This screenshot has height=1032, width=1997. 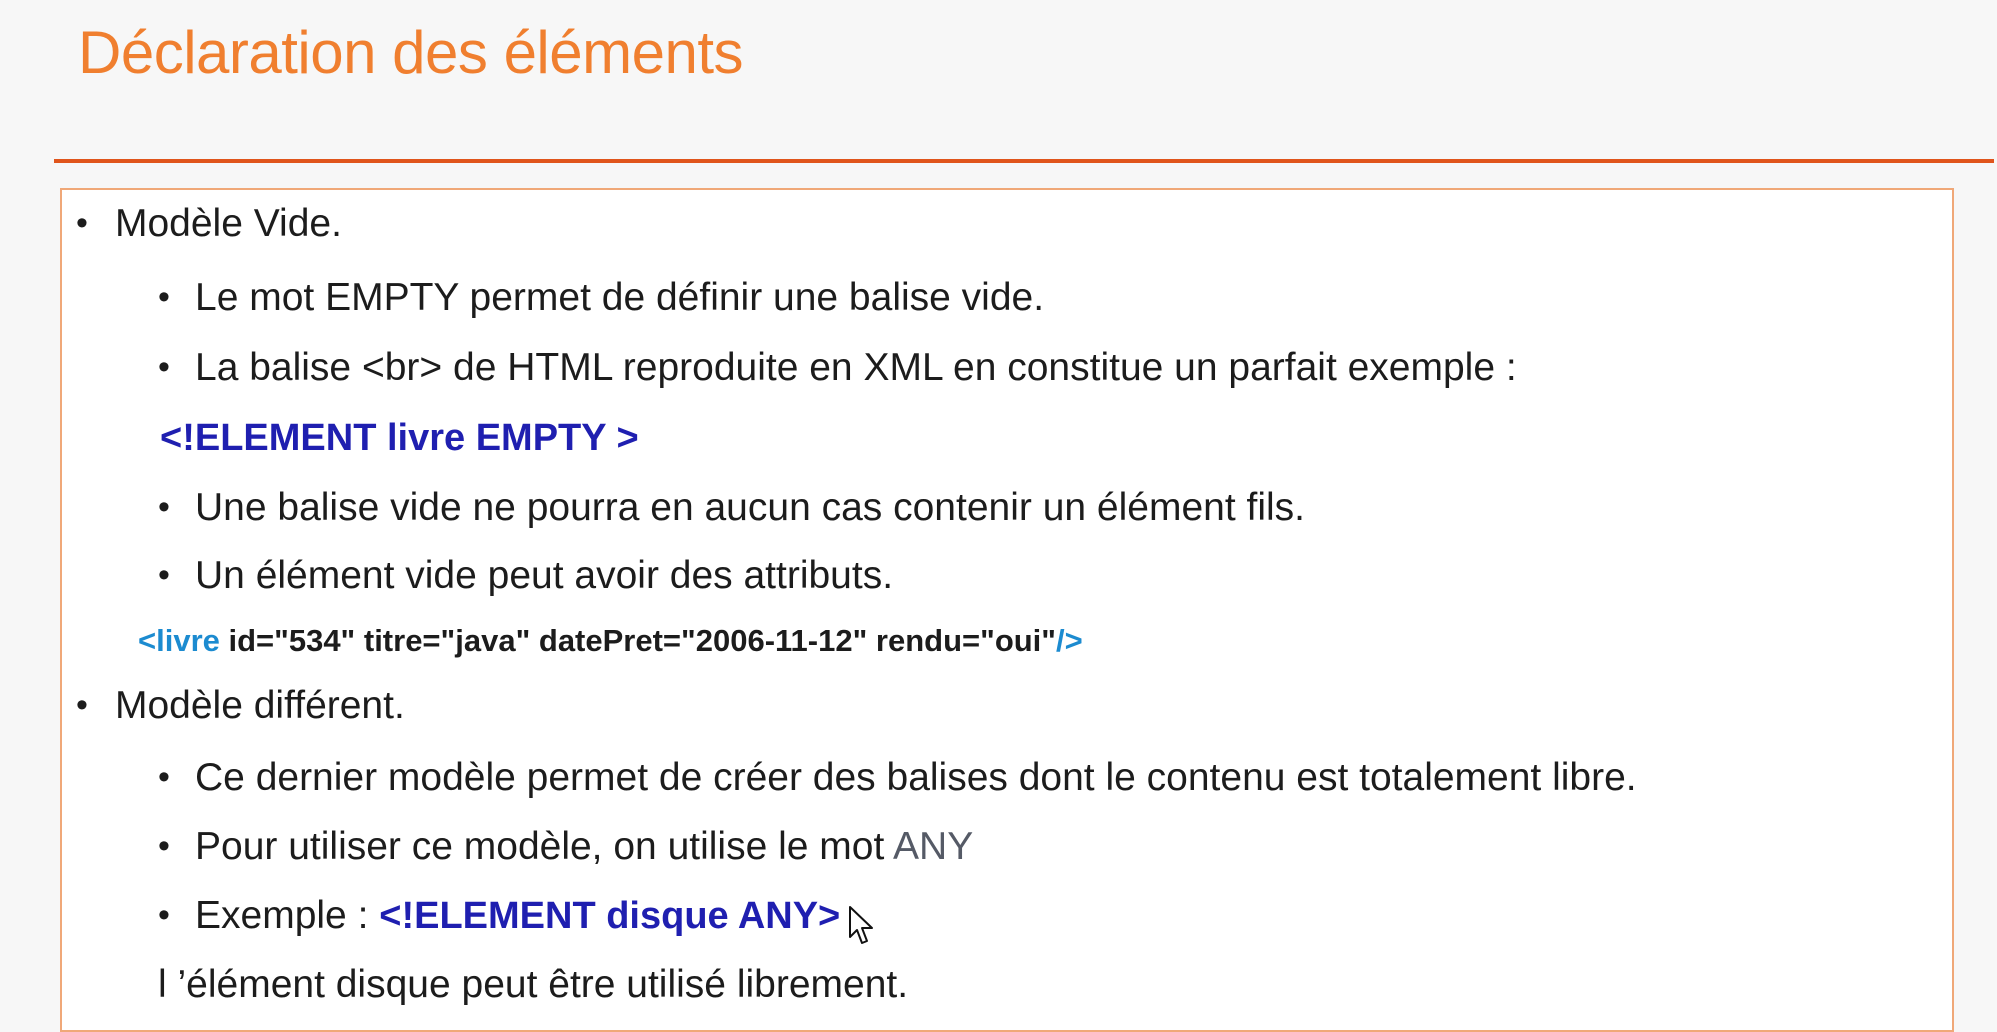 I want to click on xml-tag-open: <livre, so click(x=179, y=640).